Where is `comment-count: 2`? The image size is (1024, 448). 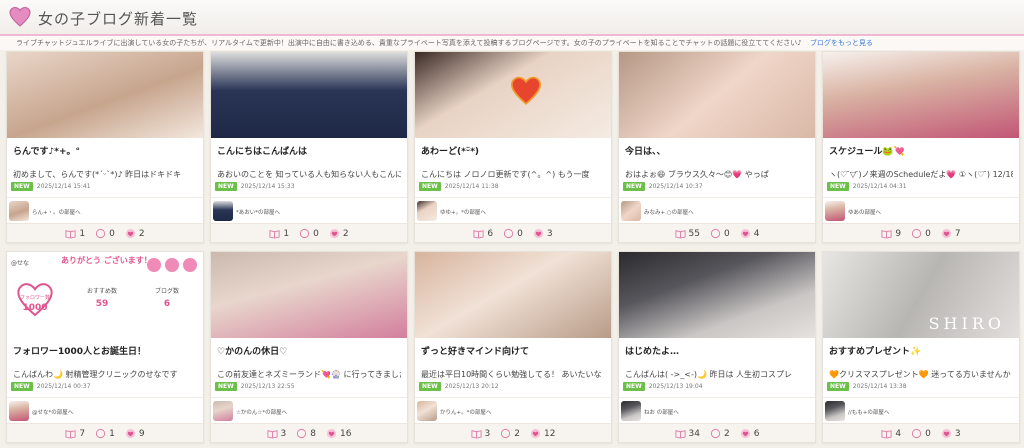
comment-count: 2 is located at coordinates (517, 433).